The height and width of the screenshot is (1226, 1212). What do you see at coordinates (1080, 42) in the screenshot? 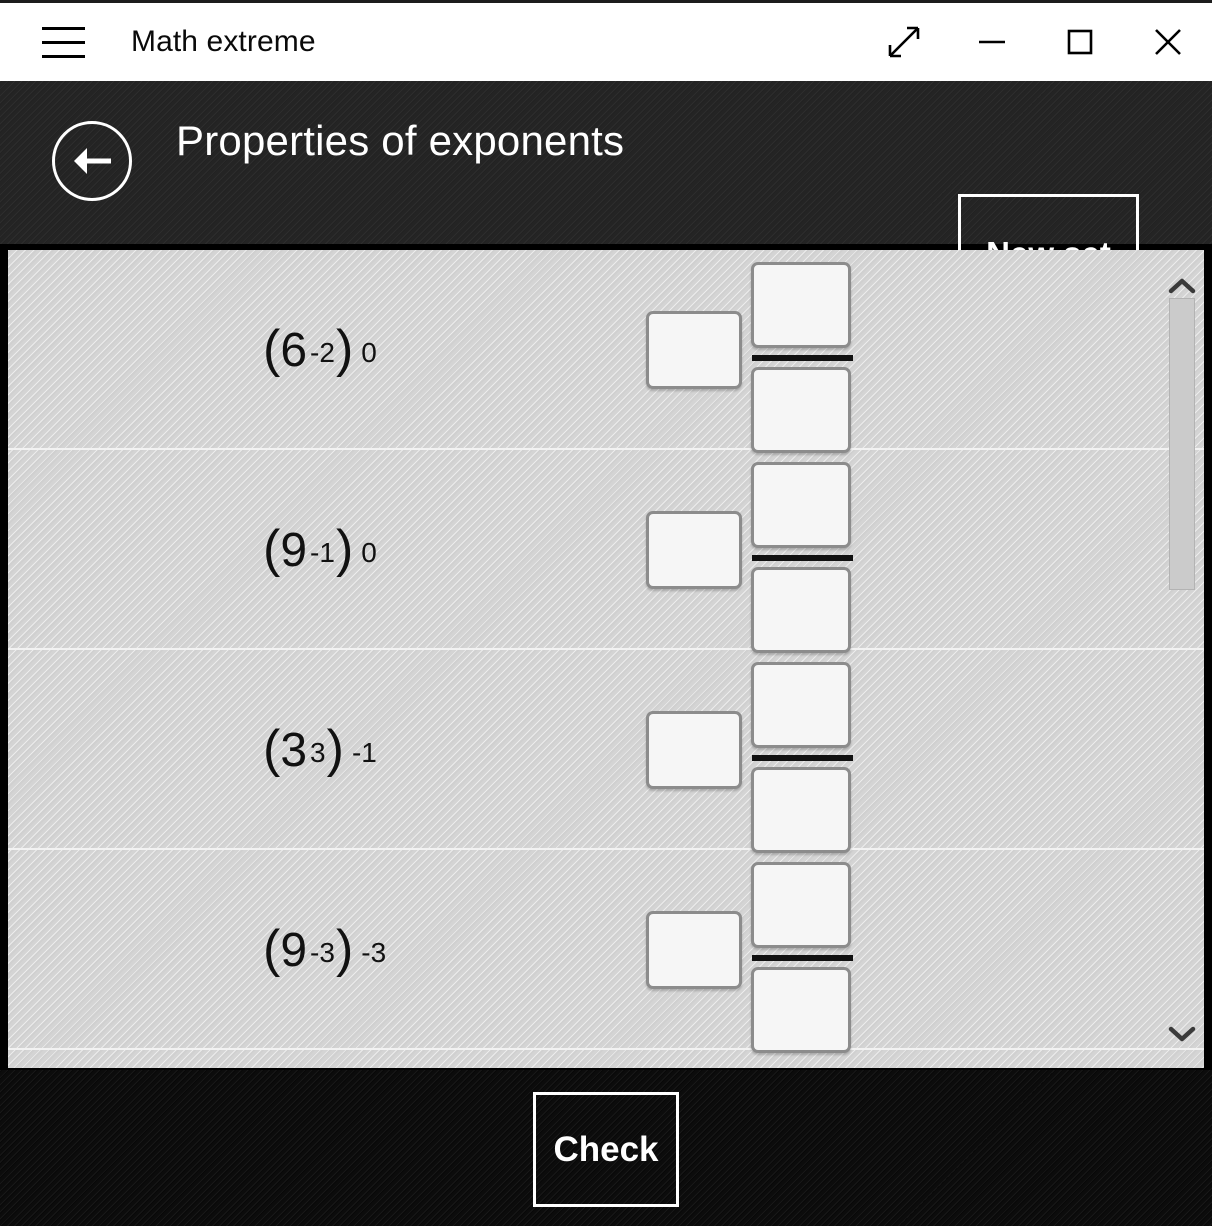
I see `maximize-icon` at bounding box center [1080, 42].